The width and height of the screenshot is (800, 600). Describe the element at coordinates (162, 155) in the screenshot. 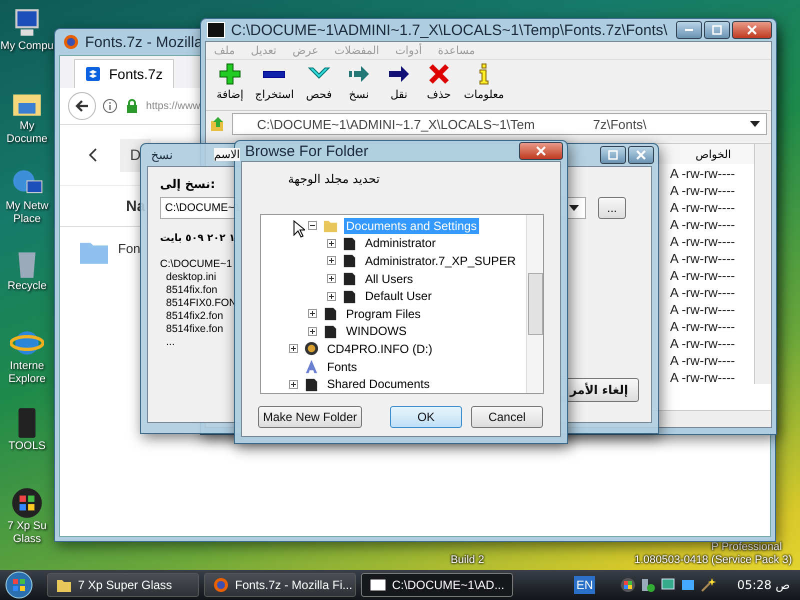

I see `window-title: نسخ` at that location.